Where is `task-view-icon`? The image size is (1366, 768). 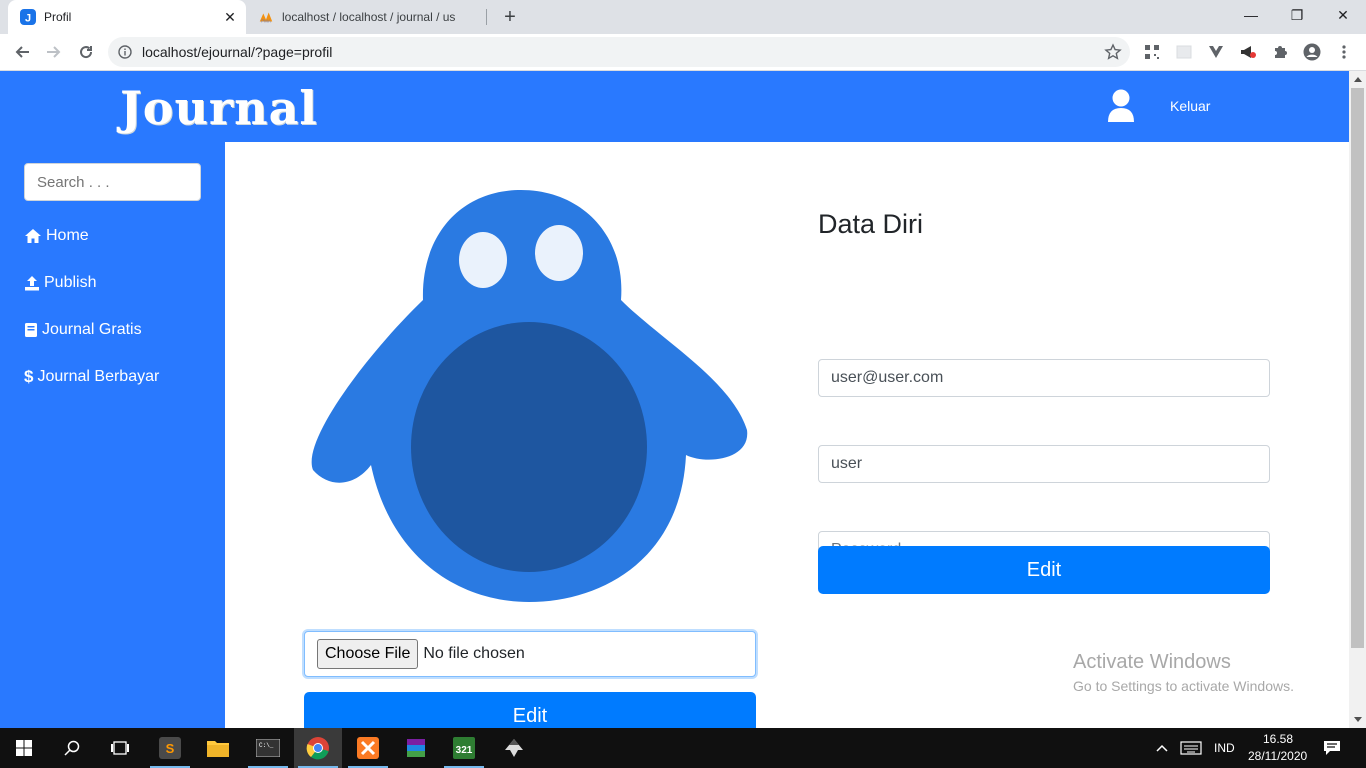
task-view-icon is located at coordinates (120, 748).